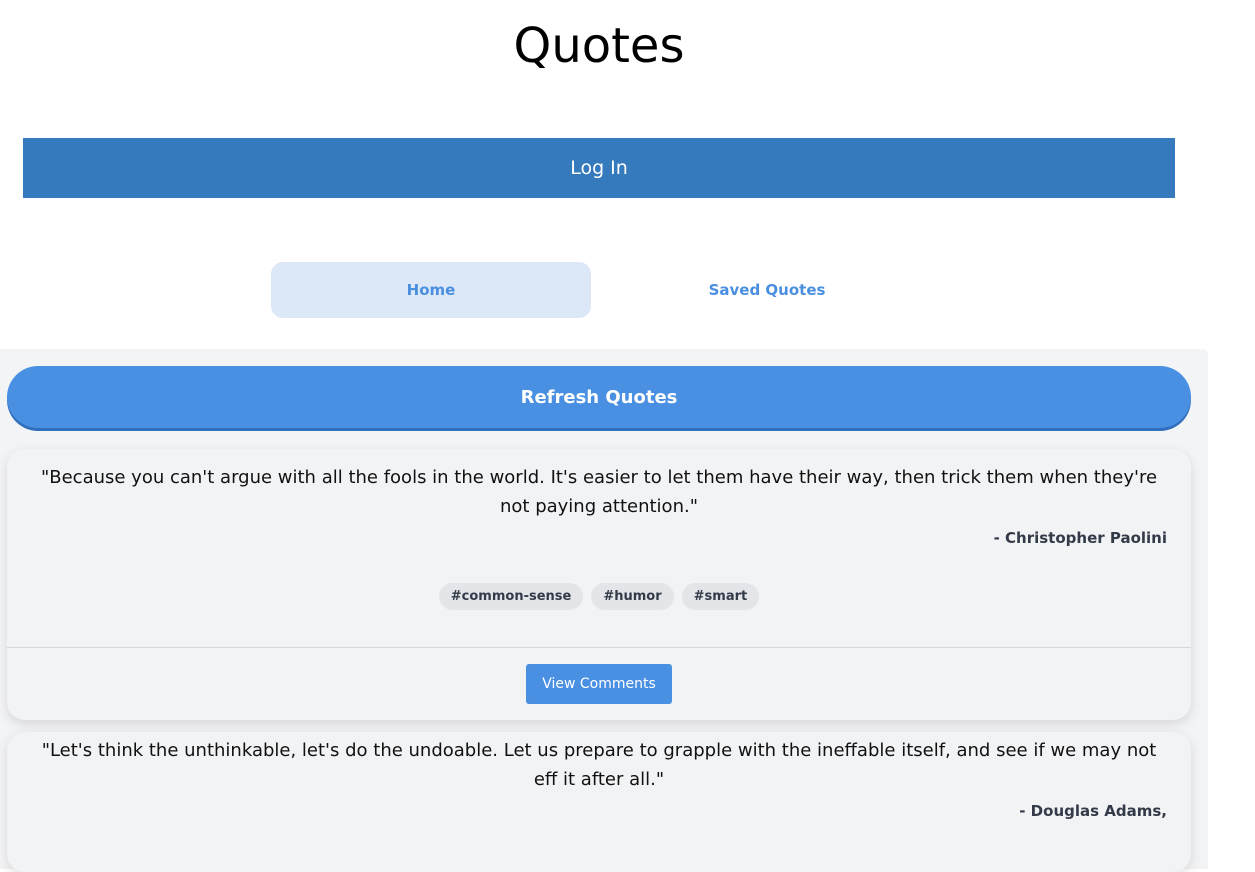  I want to click on quote-author: - Douglas Adams,, so click(1093, 811).